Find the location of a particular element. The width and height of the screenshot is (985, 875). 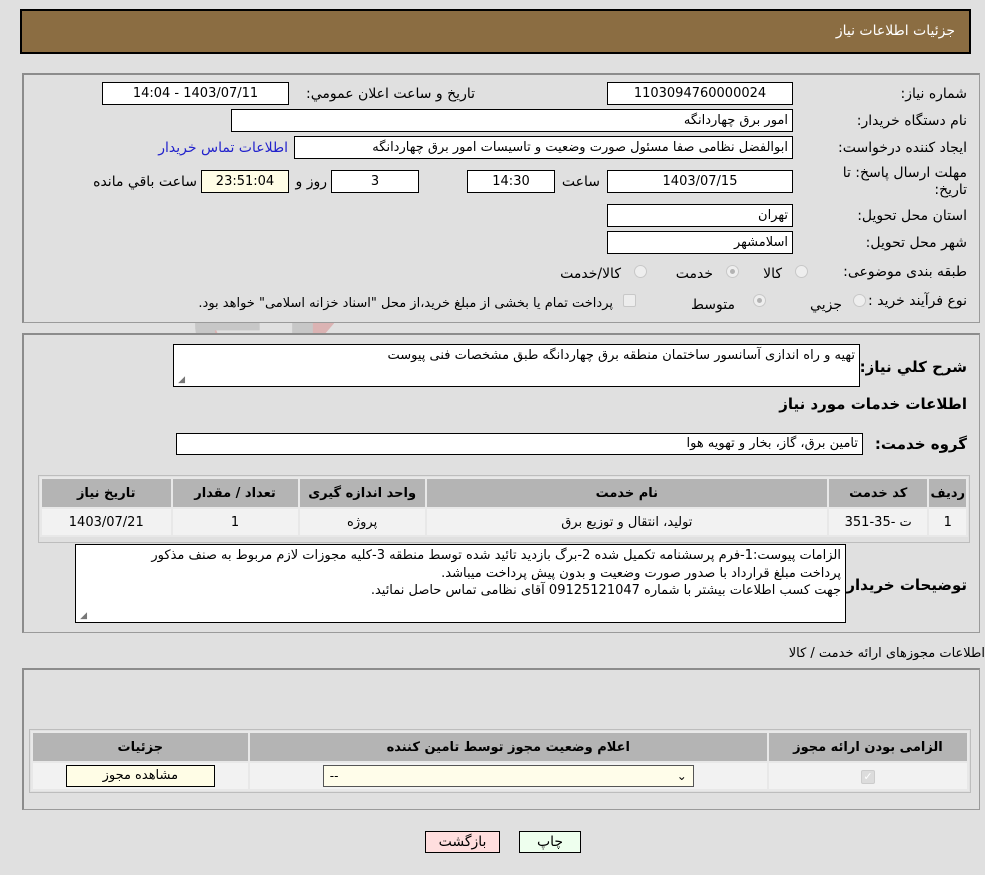

back-button: بازگشت is located at coordinates (462, 842).